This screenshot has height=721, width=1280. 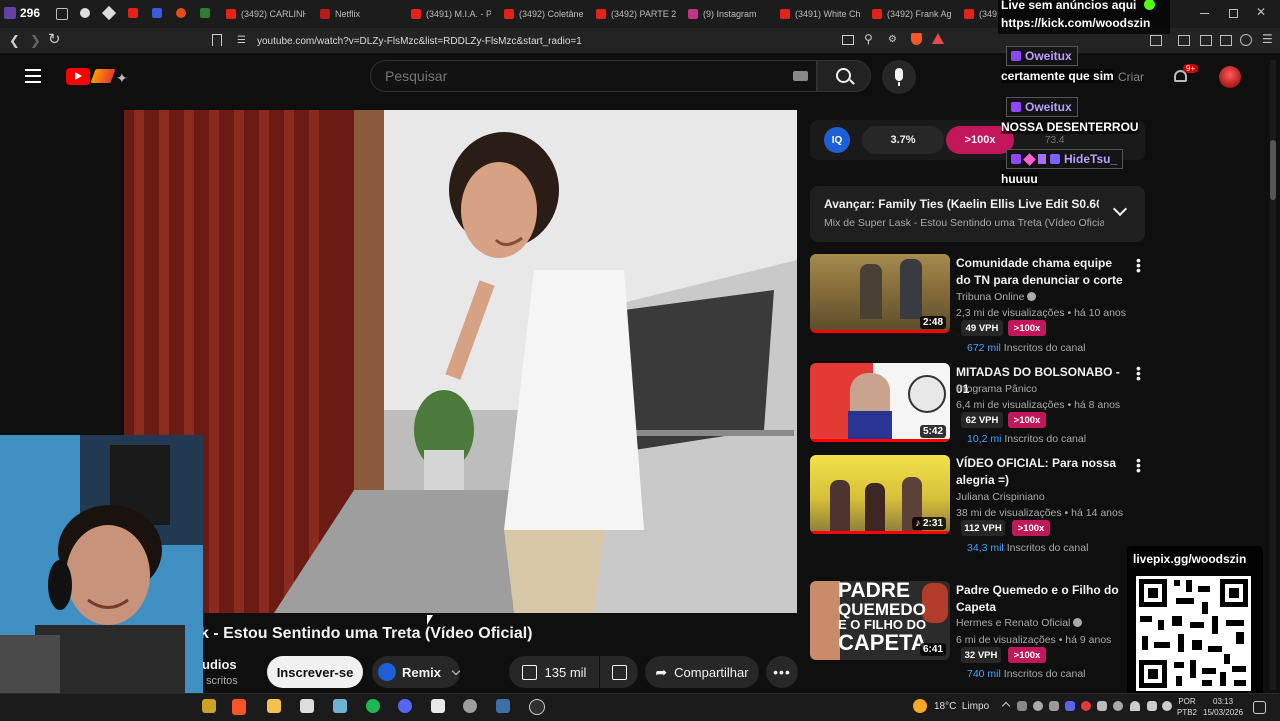 What do you see at coordinates (315, 672) in the screenshot?
I see `subscribe-button: Inscrever-se` at bounding box center [315, 672].